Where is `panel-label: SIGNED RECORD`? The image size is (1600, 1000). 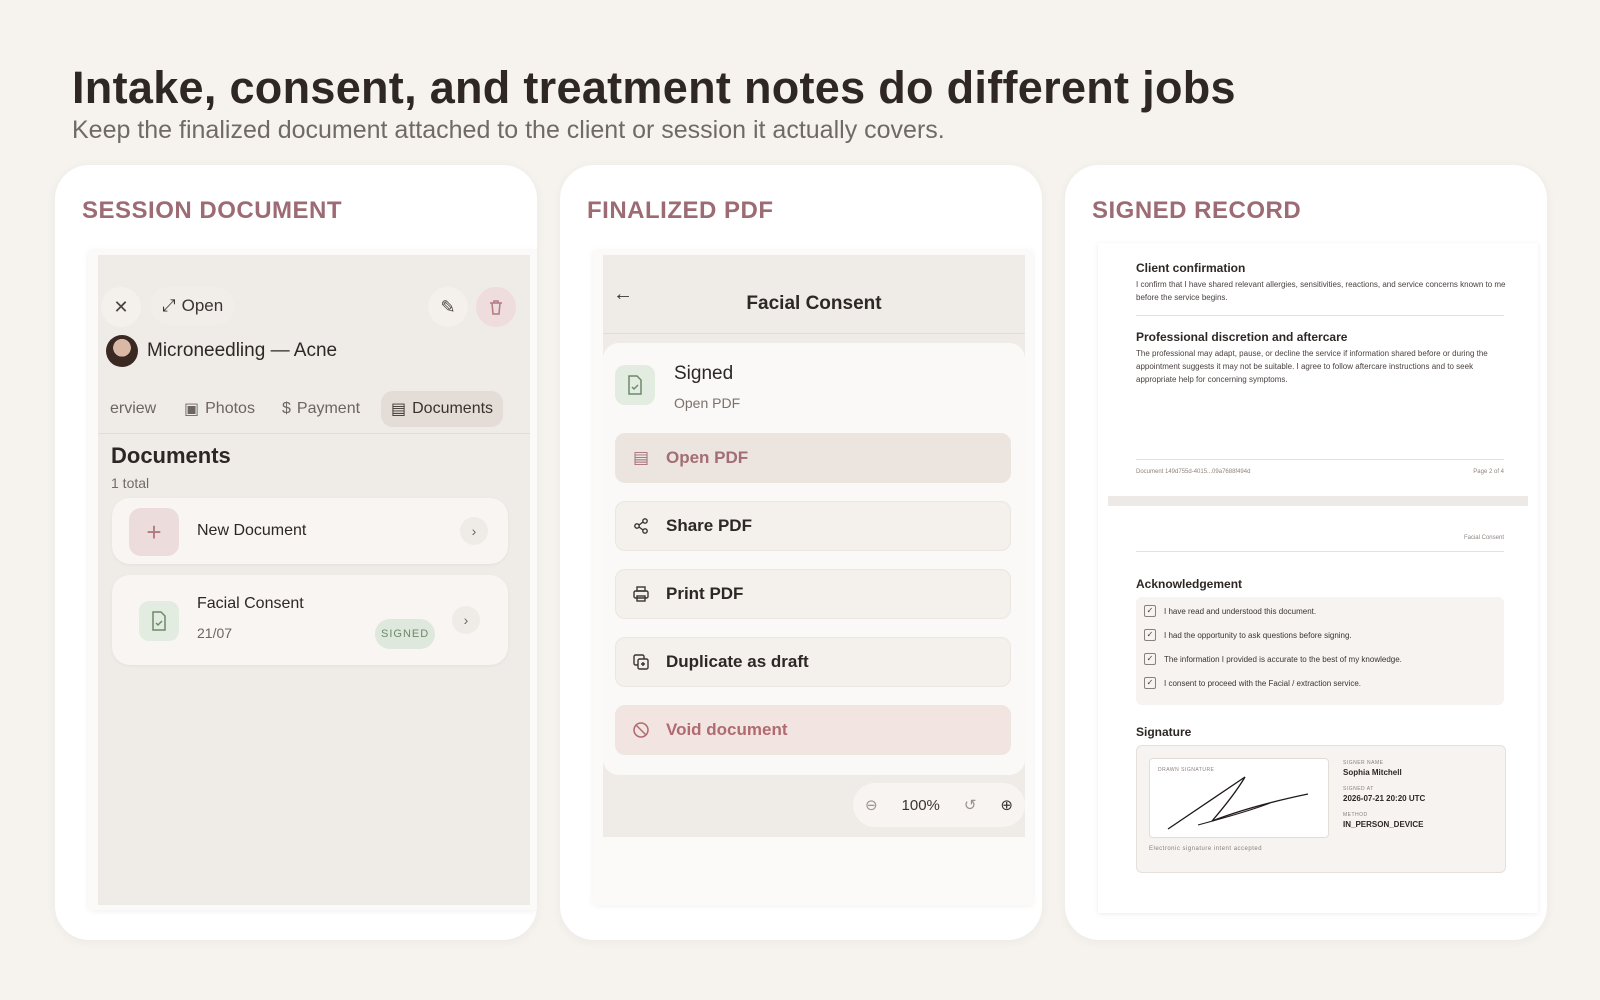 panel-label: SIGNED RECORD is located at coordinates (1197, 210).